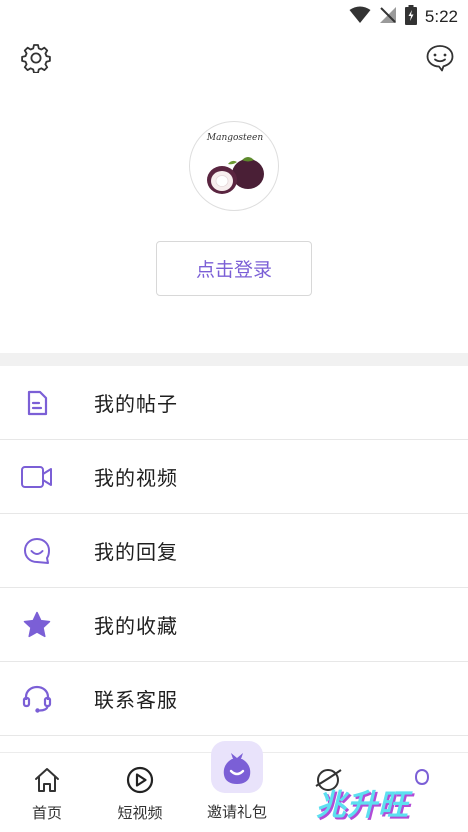 This screenshot has width=468, height=832. I want to click on avatar-logo-text: Mangosteen, so click(234, 138).